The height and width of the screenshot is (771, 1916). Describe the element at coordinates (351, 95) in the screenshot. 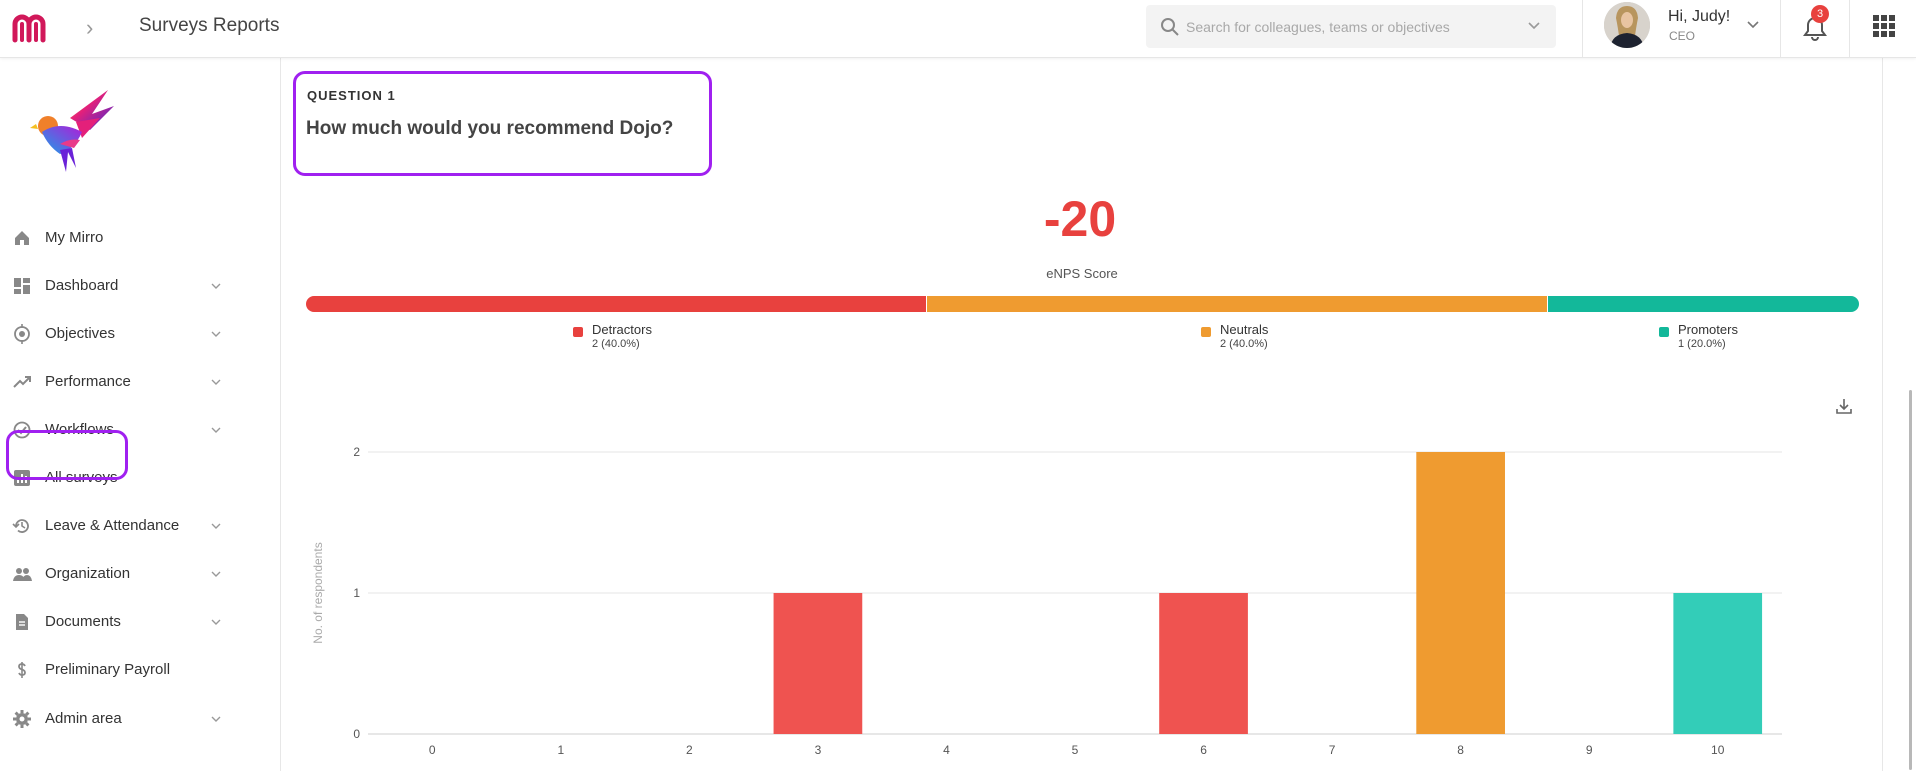

I see `question-label: QUESTION 1` at that location.